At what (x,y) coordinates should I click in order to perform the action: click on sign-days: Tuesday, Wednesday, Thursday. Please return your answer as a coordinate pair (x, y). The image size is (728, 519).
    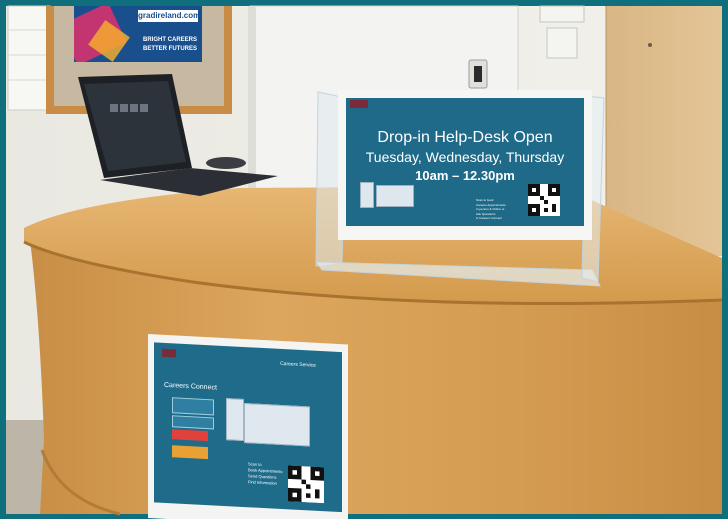
    Looking at the image, I should click on (465, 157).